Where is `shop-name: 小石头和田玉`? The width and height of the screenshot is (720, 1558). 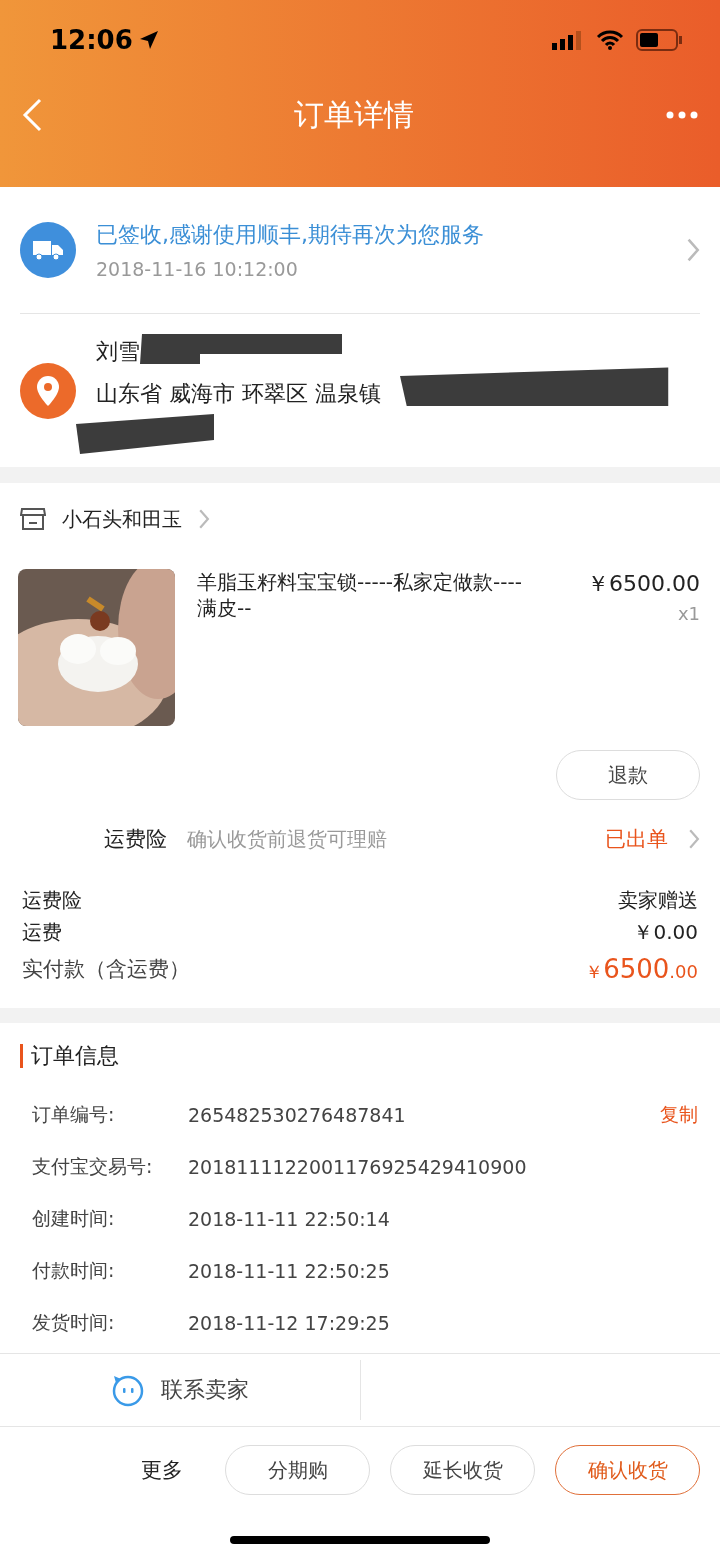
shop-name: 小石头和田玉 is located at coordinates (122, 519).